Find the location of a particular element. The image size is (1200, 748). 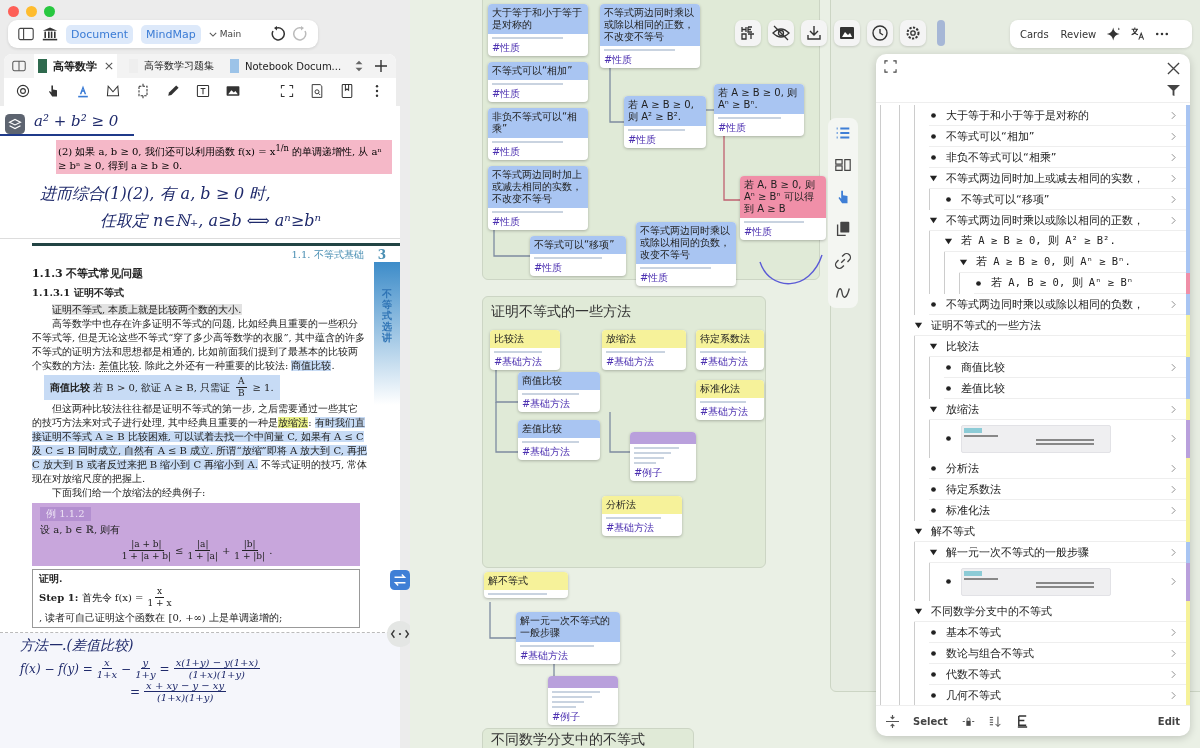

view-tab: Review is located at coordinates (1078, 34).